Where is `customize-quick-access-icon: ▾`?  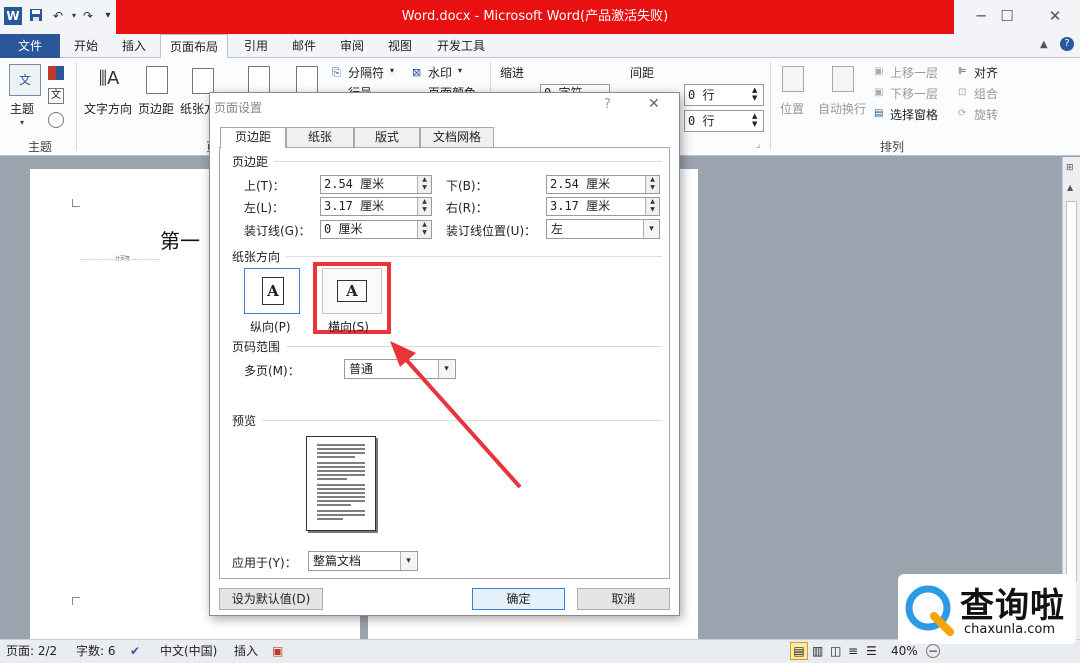
customize-quick-access-icon: ▾ is located at coordinates (108, 16).